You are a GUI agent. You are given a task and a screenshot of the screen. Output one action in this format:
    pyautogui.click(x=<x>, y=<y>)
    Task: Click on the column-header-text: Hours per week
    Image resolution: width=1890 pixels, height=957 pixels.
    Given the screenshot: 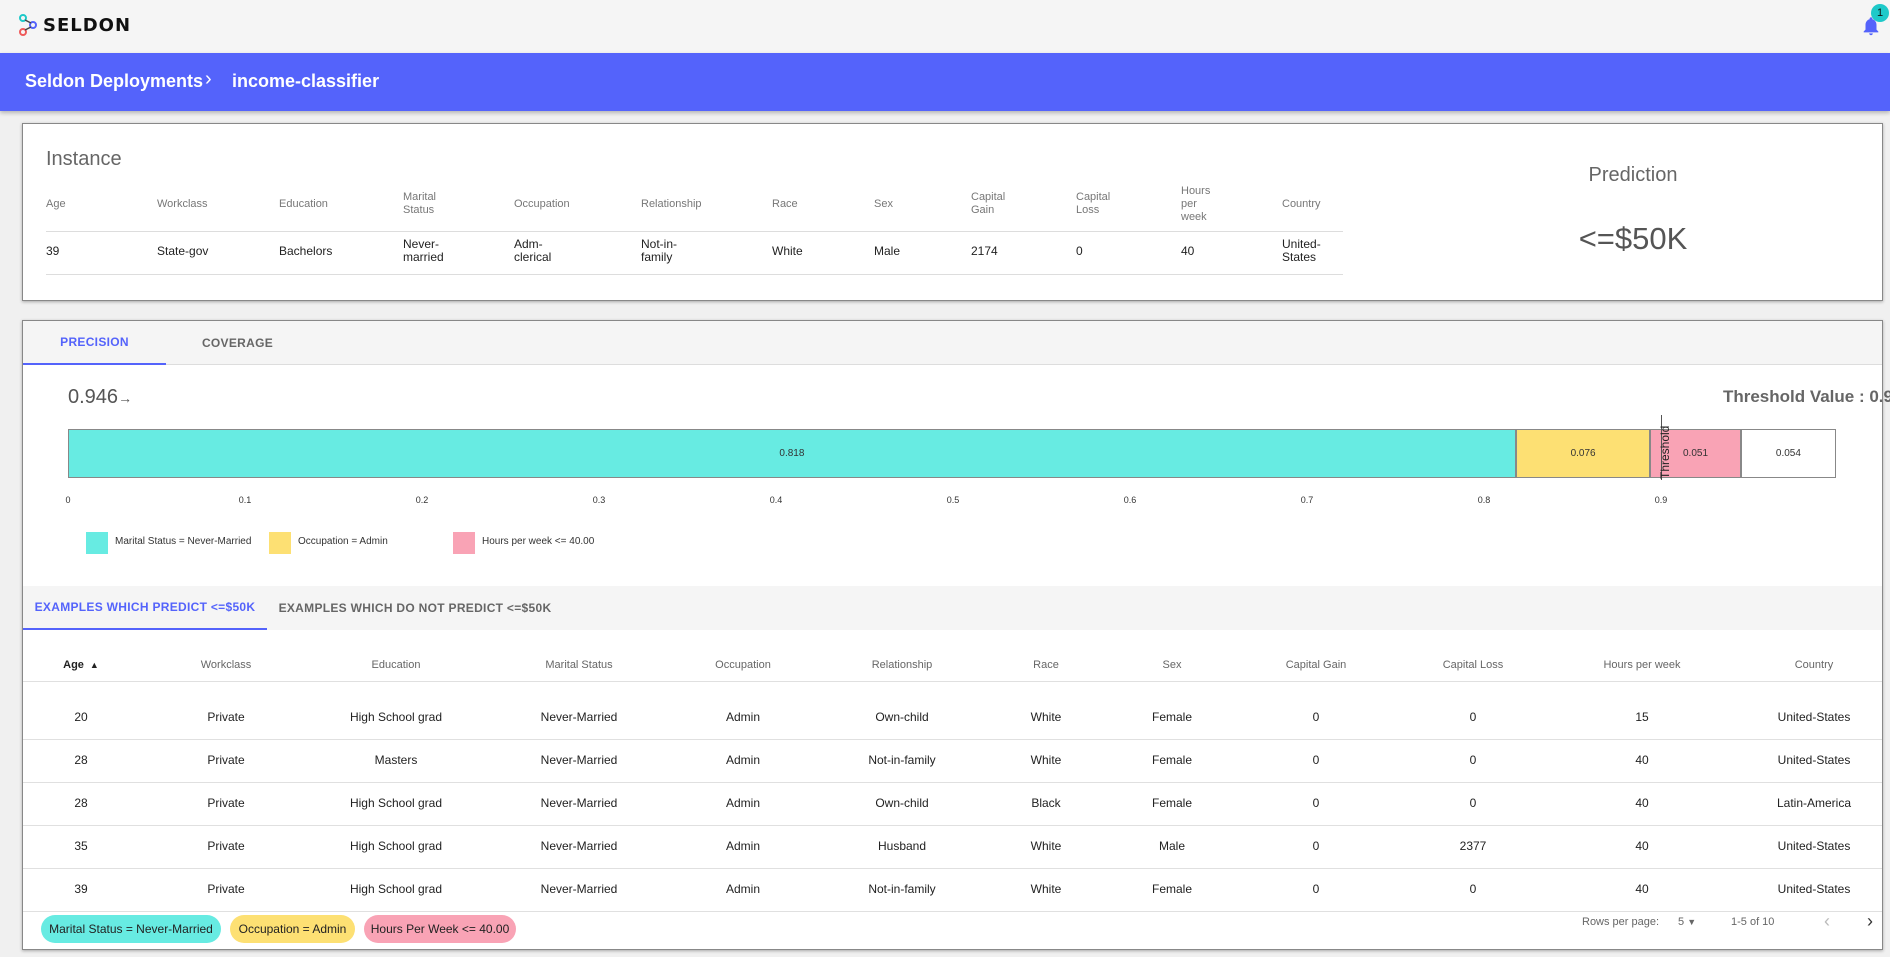 What is the action you would take?
    pyautogui.click(x=1642, y=665)
    